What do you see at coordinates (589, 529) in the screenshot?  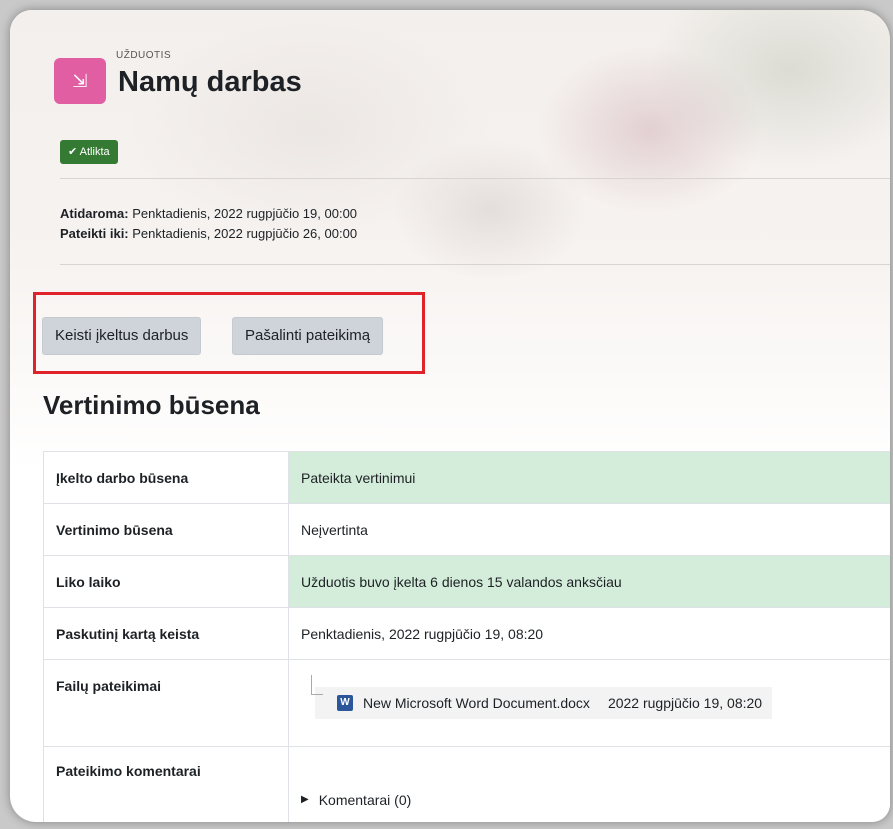 I see `row-value: Neįvertinta` at bounding box center [589, 529].